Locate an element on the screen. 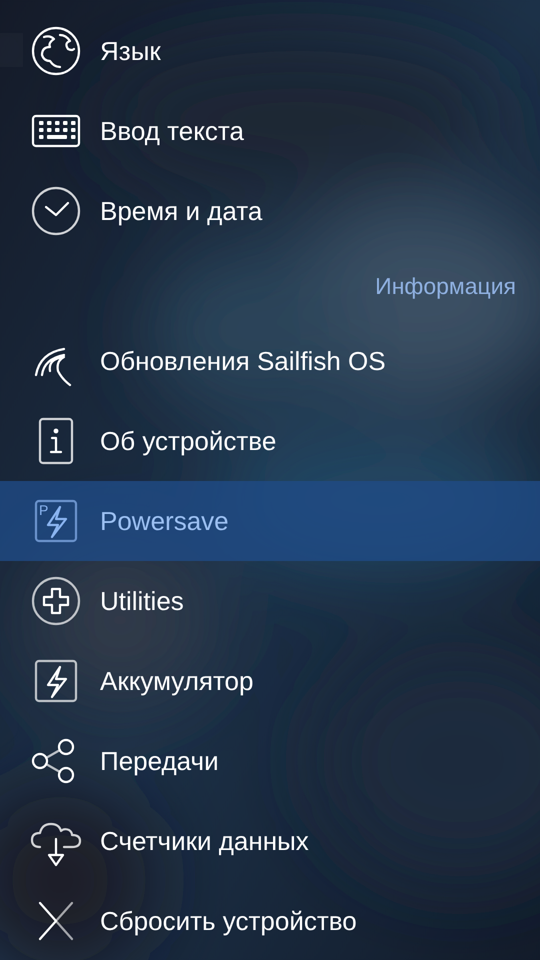  menu-item: Об устройстве is located at coordinates (270, 441).